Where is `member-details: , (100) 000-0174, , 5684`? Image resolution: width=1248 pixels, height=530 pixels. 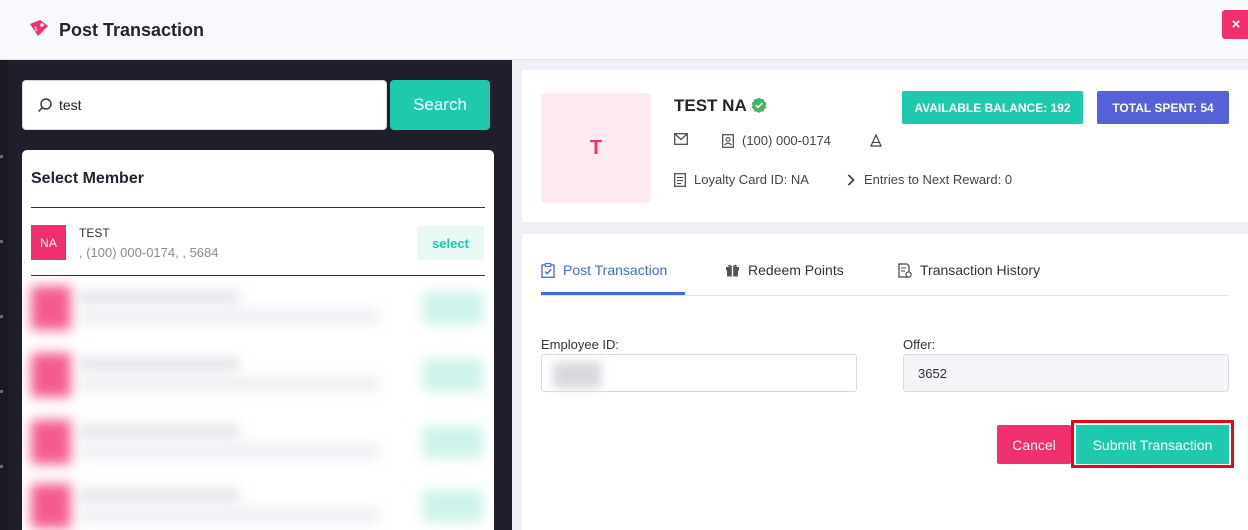 member-details: , (100) 000-0174, , 5684 is located at coordinates (149, 252).